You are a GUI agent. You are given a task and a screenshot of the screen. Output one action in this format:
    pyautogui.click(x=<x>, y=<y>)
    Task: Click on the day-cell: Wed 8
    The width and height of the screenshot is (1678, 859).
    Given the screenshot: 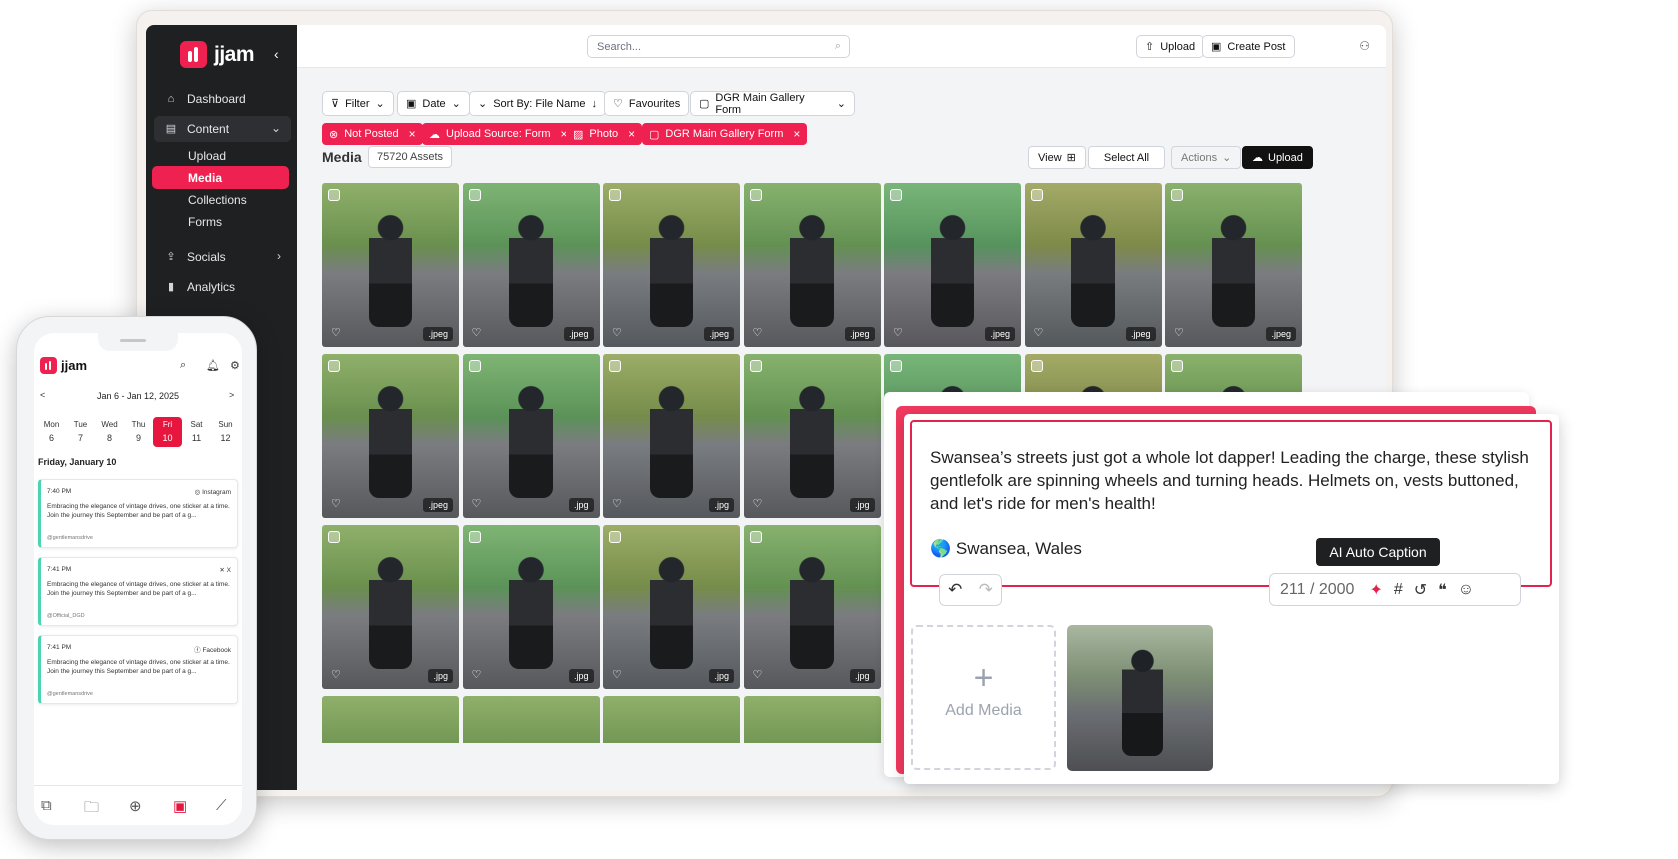 What is the action you would take?
    pyautogui.click(x=109, y=432)
    